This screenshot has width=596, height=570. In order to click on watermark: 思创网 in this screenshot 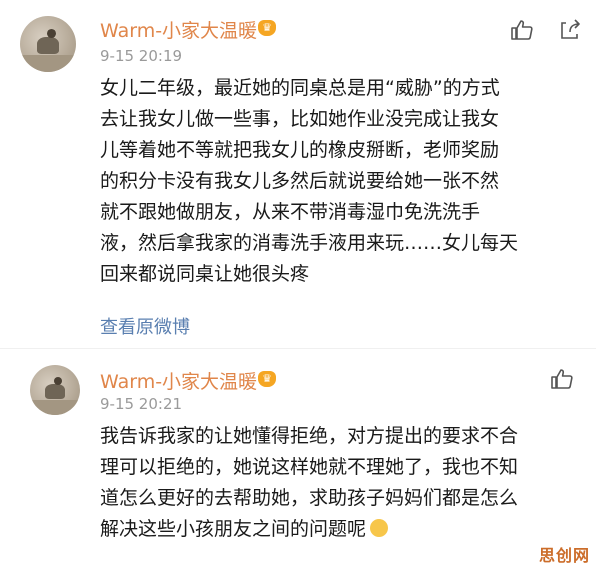, I will do `click(564, 555)`.